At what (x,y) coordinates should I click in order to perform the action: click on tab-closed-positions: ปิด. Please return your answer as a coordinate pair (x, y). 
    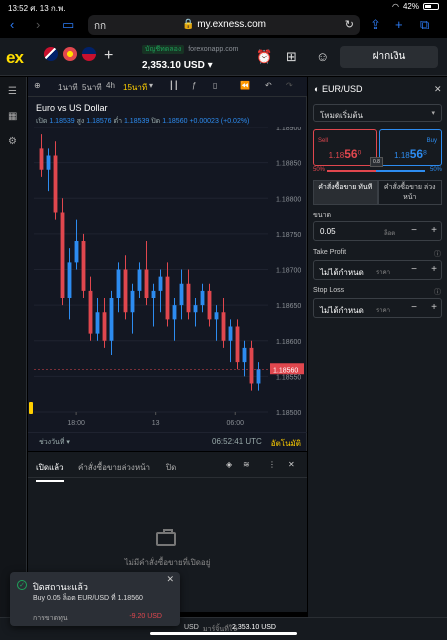
    Looking at the image, I should click on (171, 467).